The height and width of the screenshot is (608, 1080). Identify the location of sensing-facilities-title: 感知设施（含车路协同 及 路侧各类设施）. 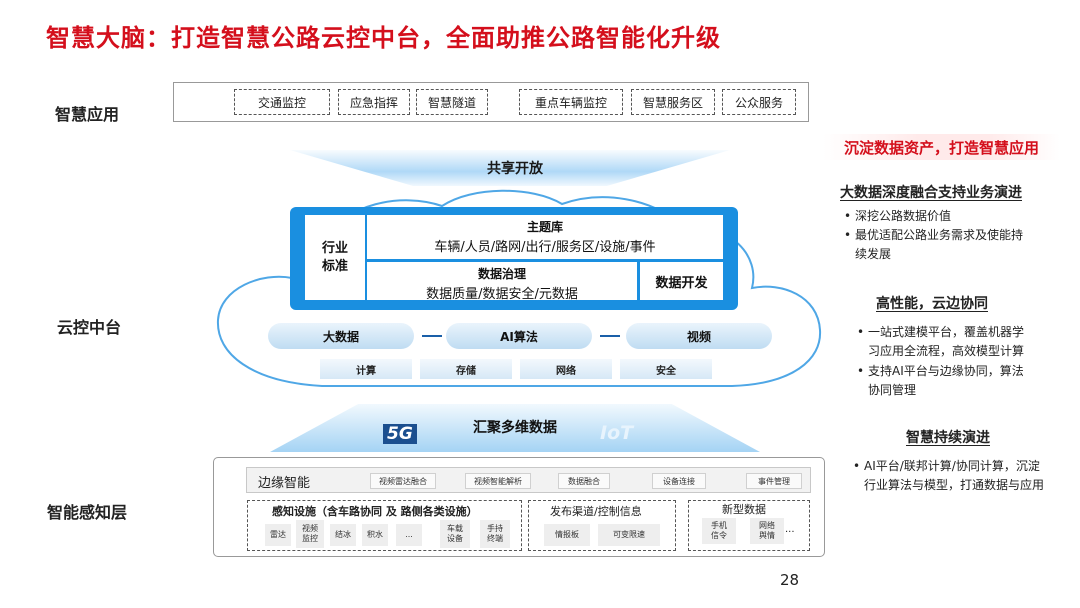
(375, 511).